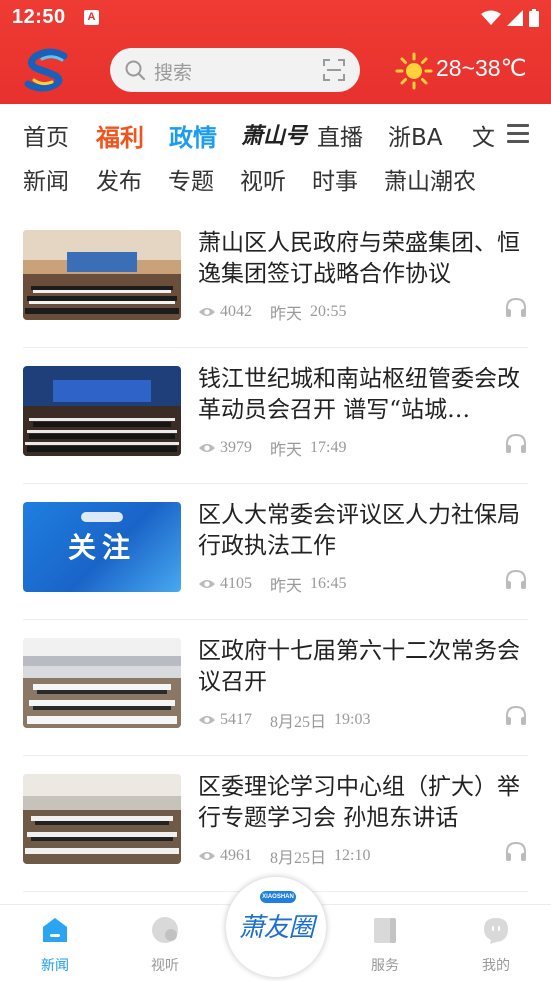 The height and width of the screenshot is (981, 551). I want to click on tab-news: 新闻, so click(55, 945).